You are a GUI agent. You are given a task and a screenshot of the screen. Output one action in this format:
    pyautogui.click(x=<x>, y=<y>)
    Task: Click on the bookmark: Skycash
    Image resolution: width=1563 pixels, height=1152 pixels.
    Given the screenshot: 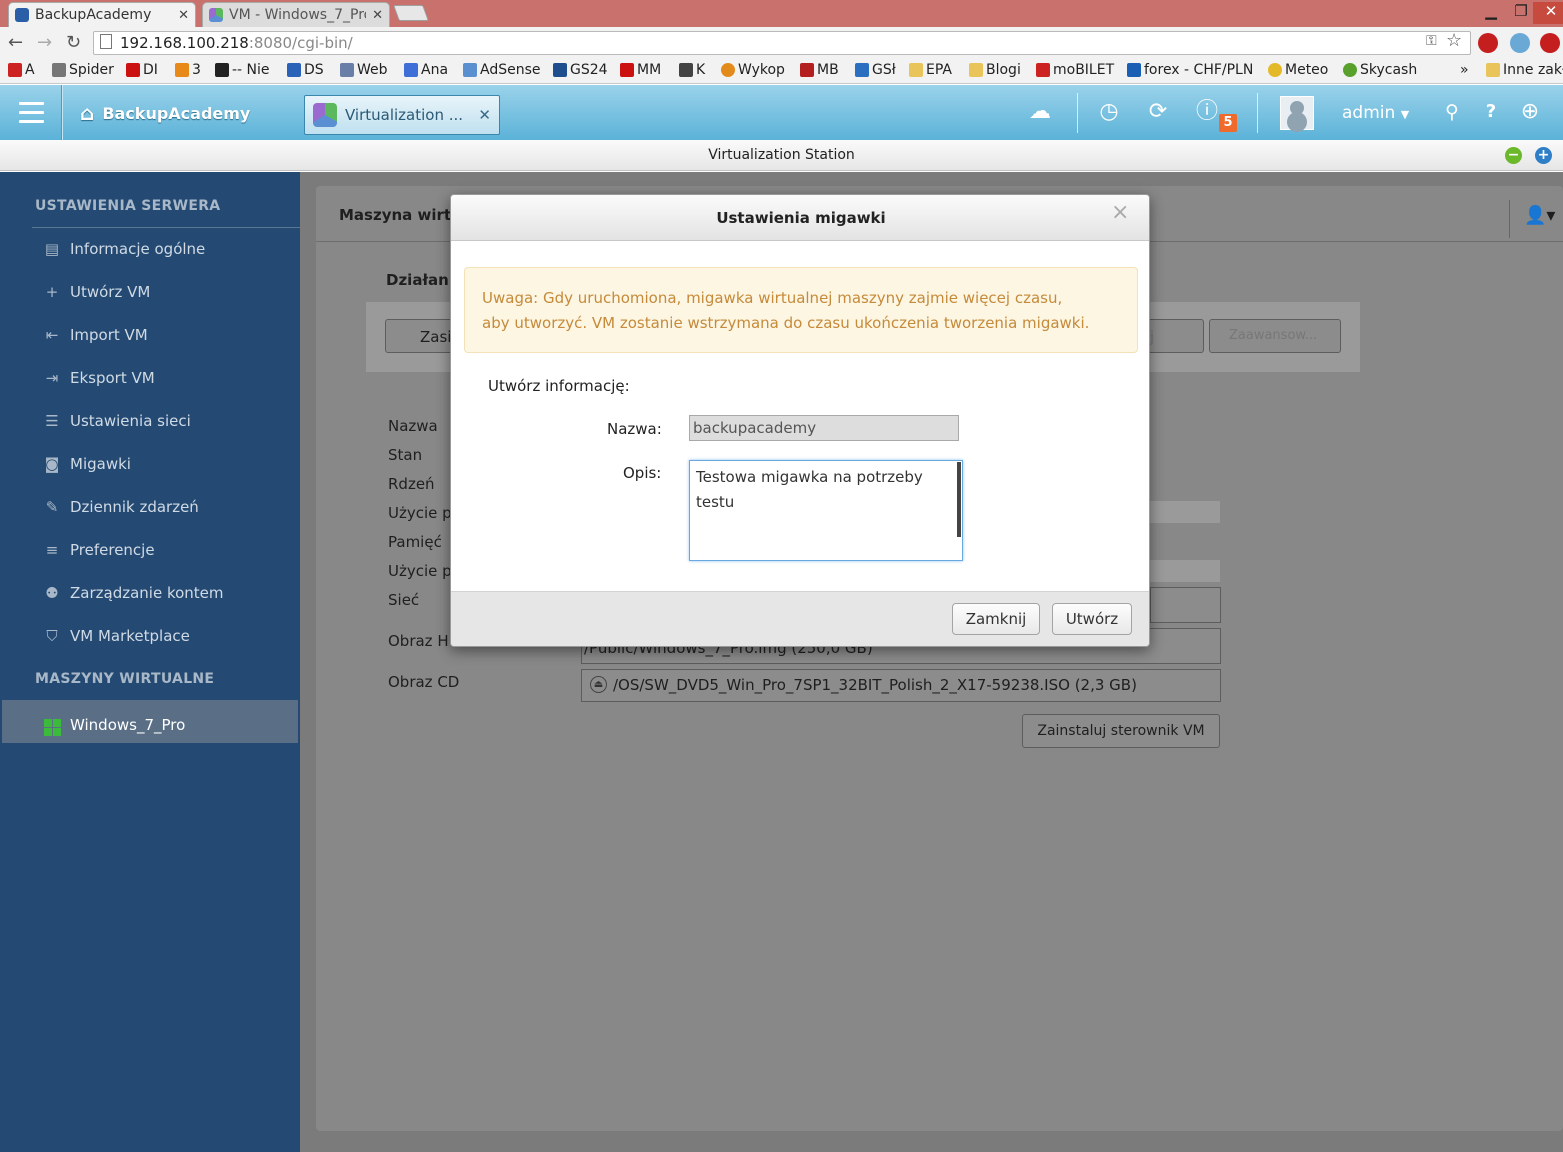 What is the action you would take?
    pyautogui.click(x=1380, y=70)
    